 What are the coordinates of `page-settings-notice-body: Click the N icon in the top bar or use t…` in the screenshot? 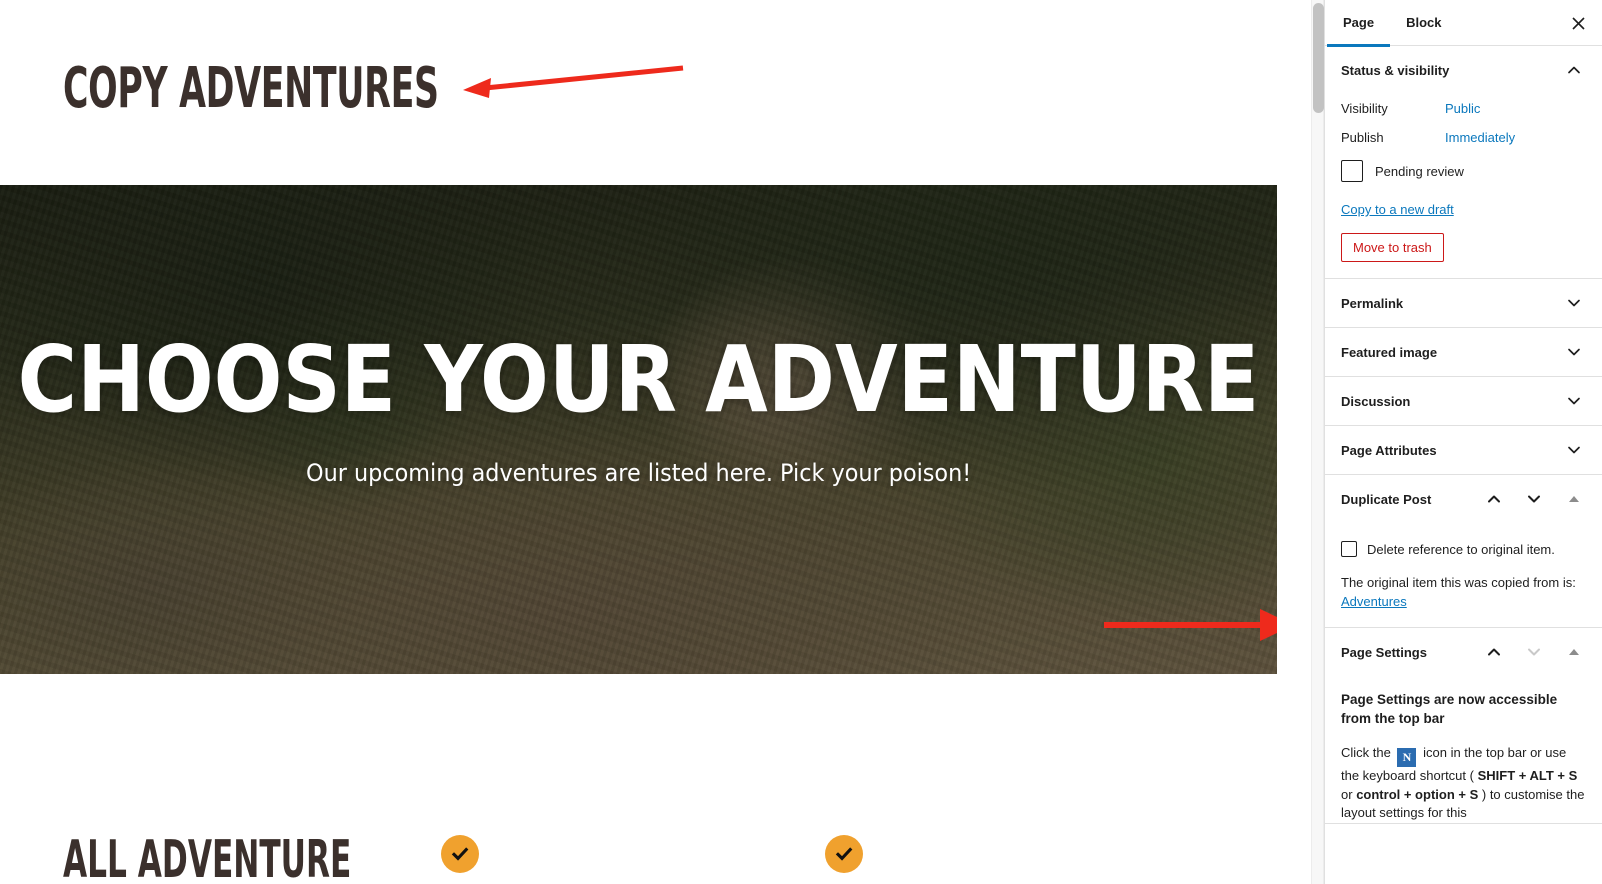 It's located at (1463, 783).